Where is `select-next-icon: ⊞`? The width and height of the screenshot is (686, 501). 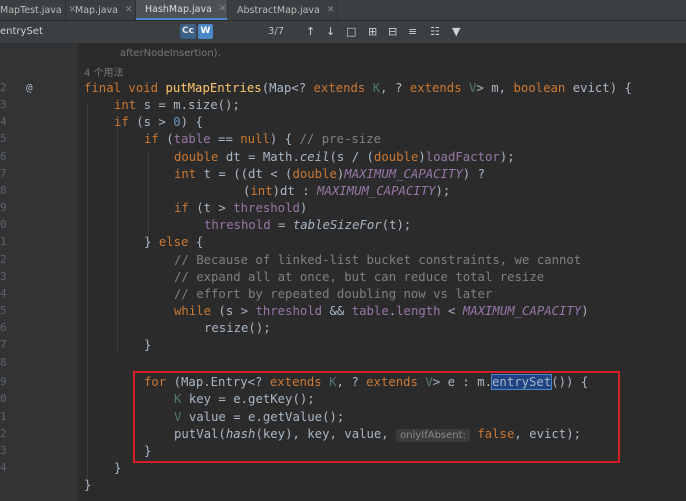 select-next-icon: ⊞ is located at coordinates (372, 32).